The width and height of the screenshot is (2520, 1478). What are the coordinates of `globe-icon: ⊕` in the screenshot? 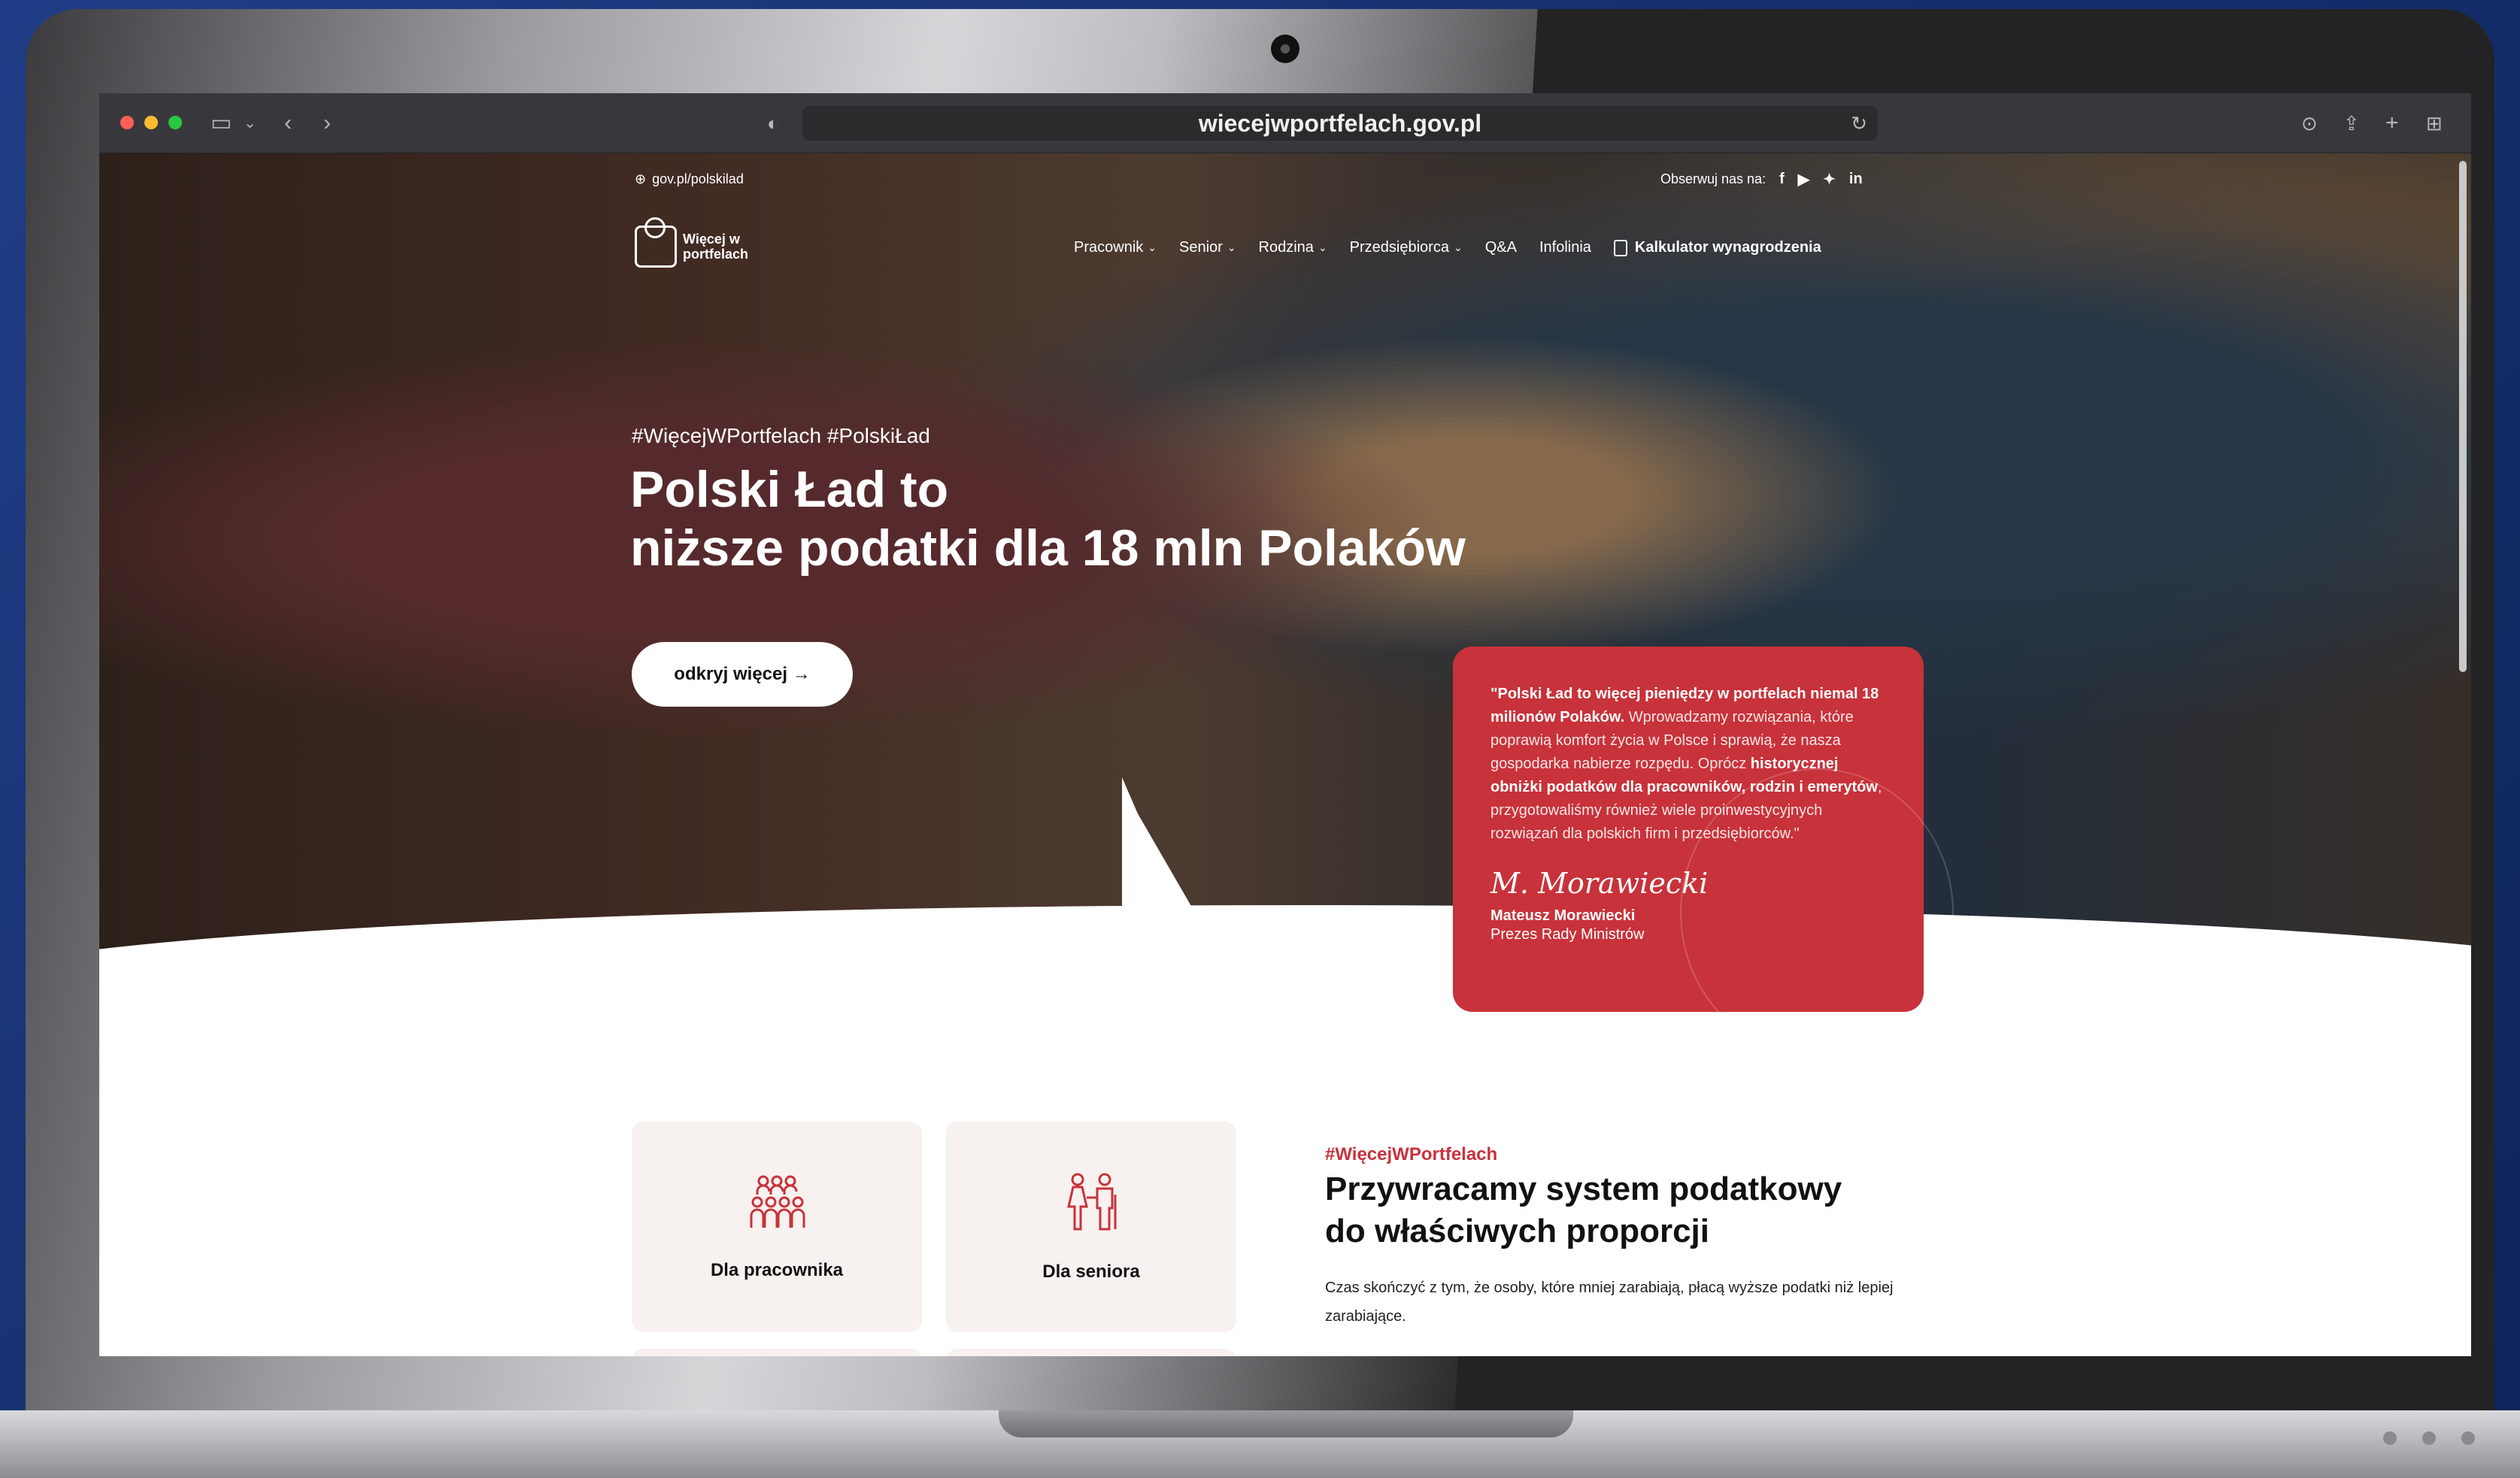 It's located at (641, 178).